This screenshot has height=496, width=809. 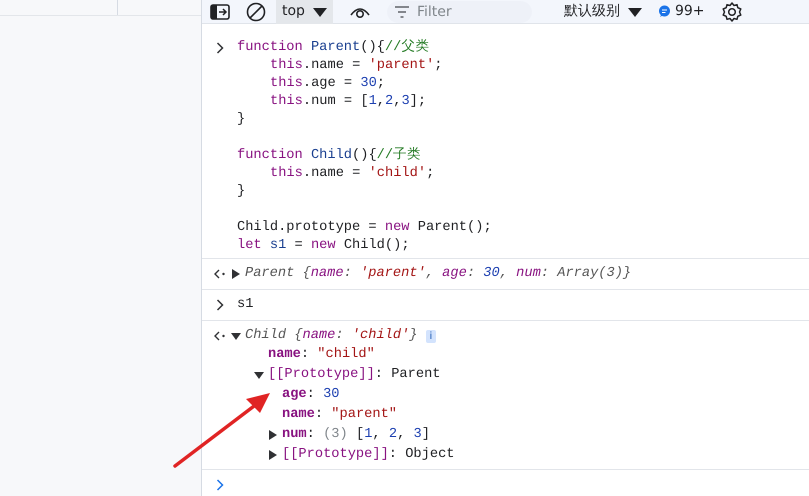 What do you see at coordinates (664, 11) in the screenshot?
I see `message-icon` at bounding box center [664, 11].